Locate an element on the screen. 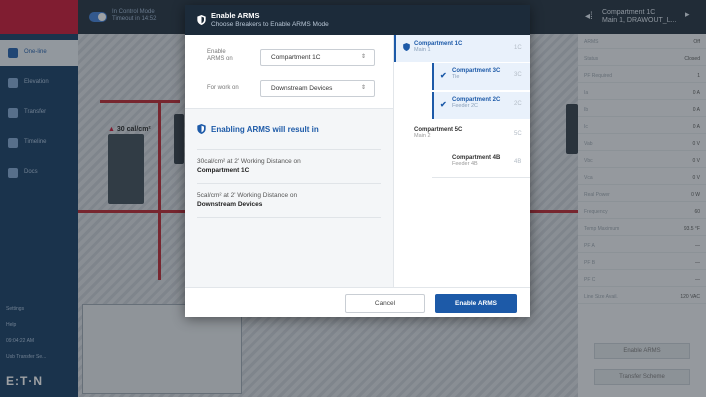 This screenshot has width=706, height=397. dialog-footer: Cancel Enable ARMS is located at coordinates (357, 302).